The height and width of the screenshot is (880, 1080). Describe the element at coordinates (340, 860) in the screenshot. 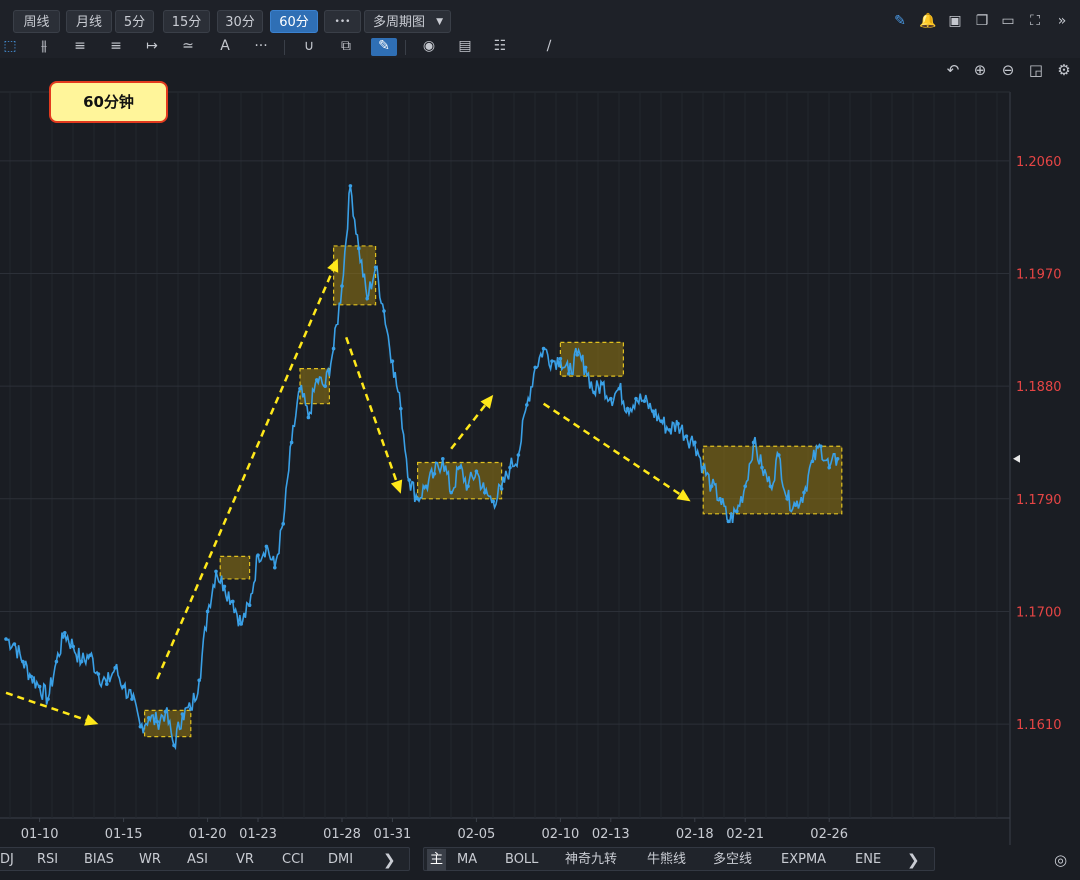

I see `indicator-tab-dmi: DMI` at that location.